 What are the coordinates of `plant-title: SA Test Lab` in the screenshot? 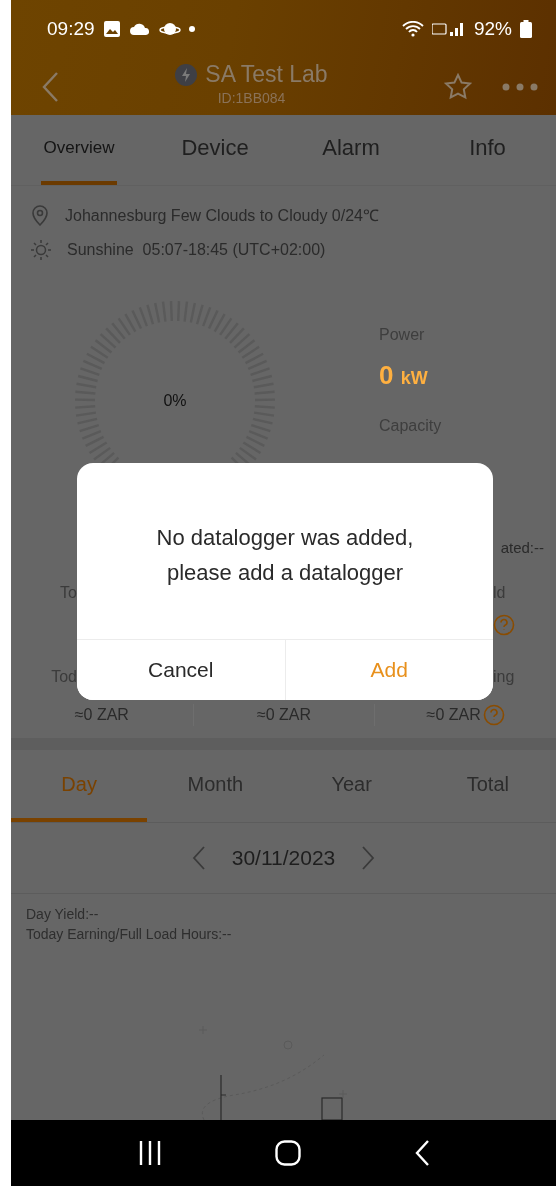 It's located at (266, 74).